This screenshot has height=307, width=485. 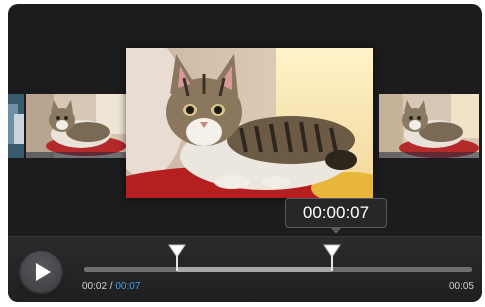 What do you see at coordinates (111, 286) in the screenshot?
I see `elapsed-time-readout: 00:02 / 00:07` at bounding box center [111, 286].